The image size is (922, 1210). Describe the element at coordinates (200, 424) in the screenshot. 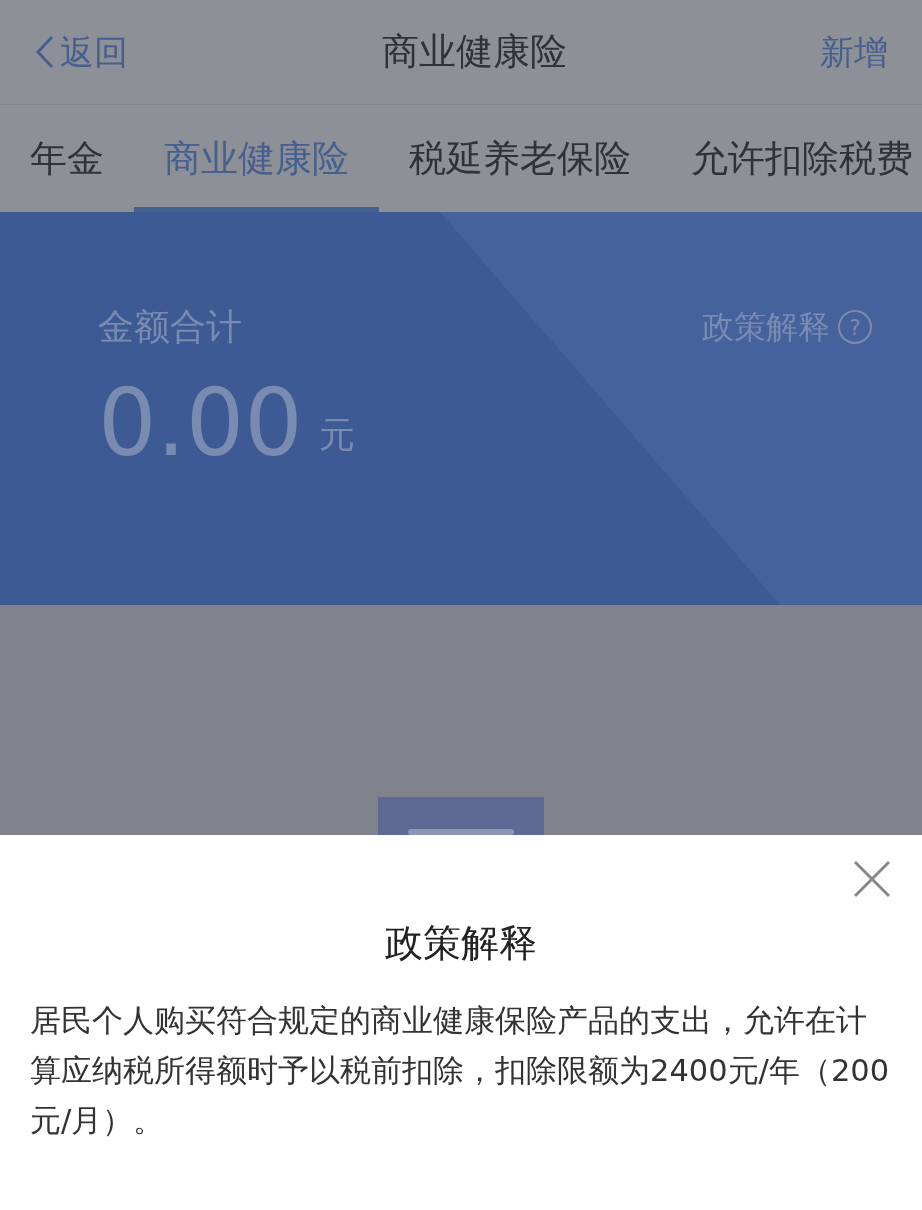

I see `total-amount: 0.00` at that location.